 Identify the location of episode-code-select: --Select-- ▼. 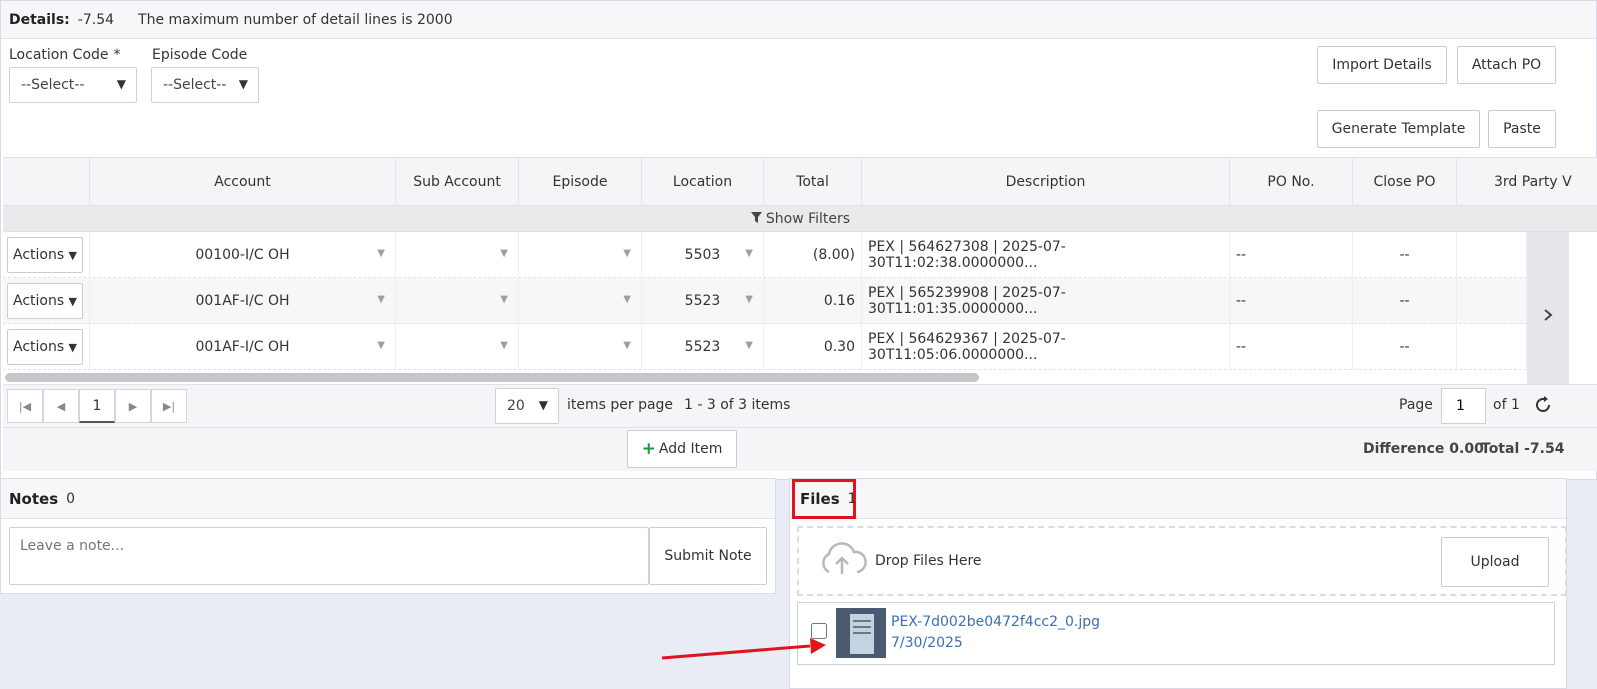
(205, 85).